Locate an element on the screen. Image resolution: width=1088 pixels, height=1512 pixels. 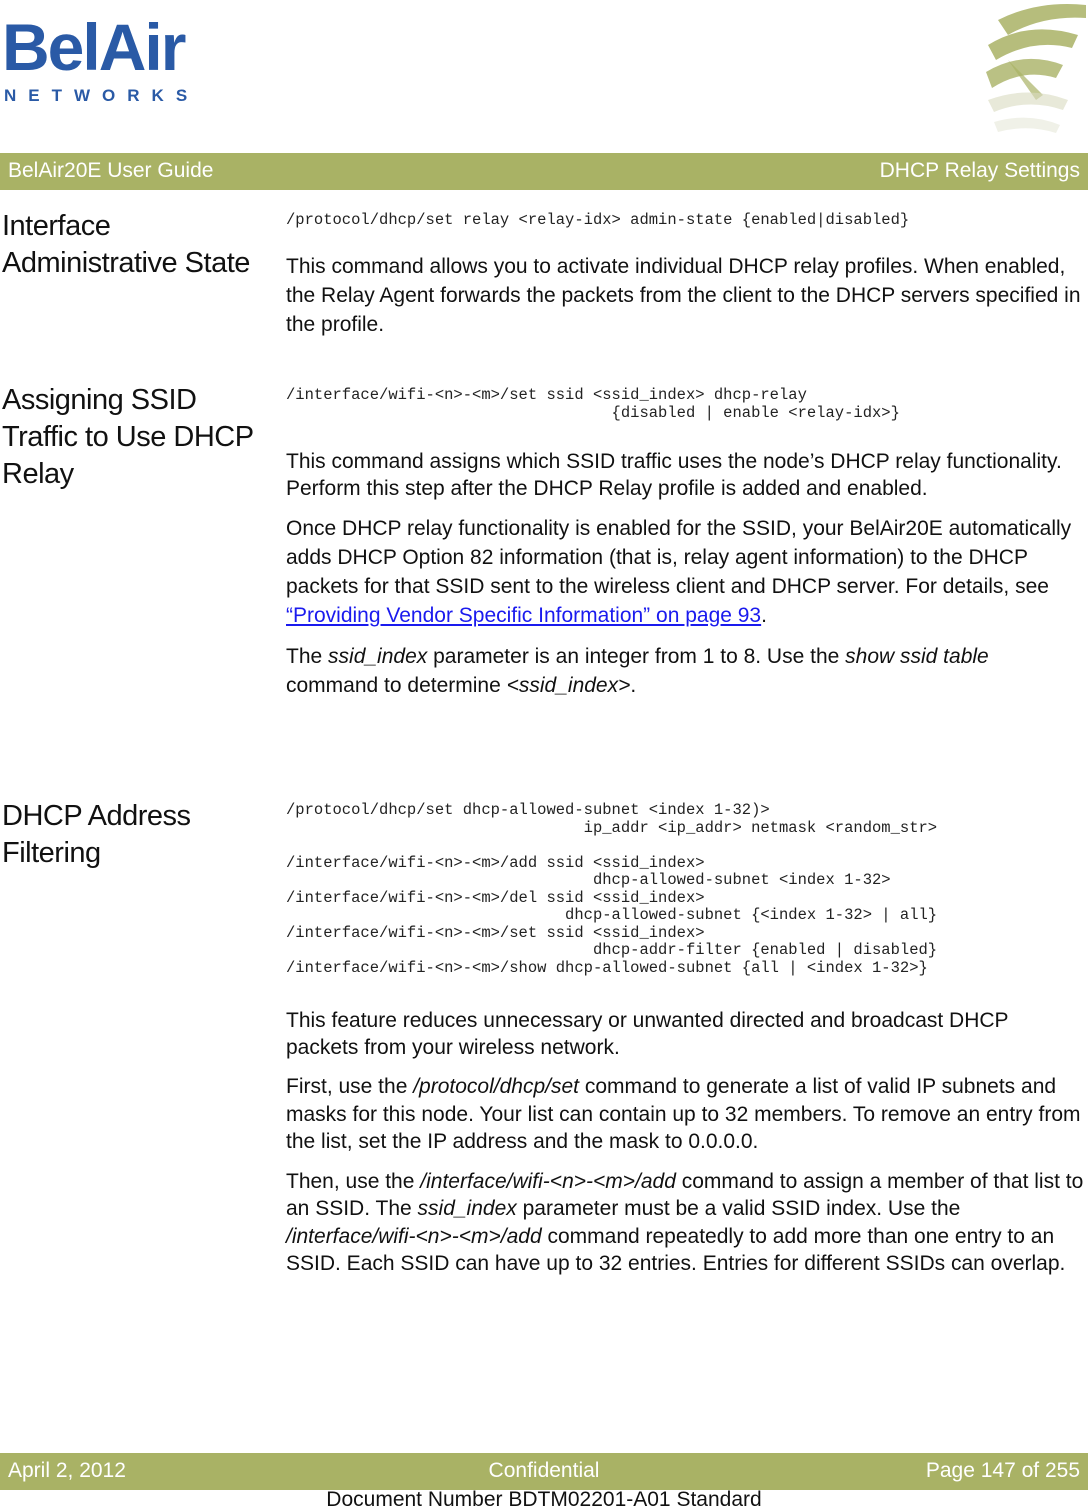
logo-brand-text: BelAir is located at coordinates (94, 47).